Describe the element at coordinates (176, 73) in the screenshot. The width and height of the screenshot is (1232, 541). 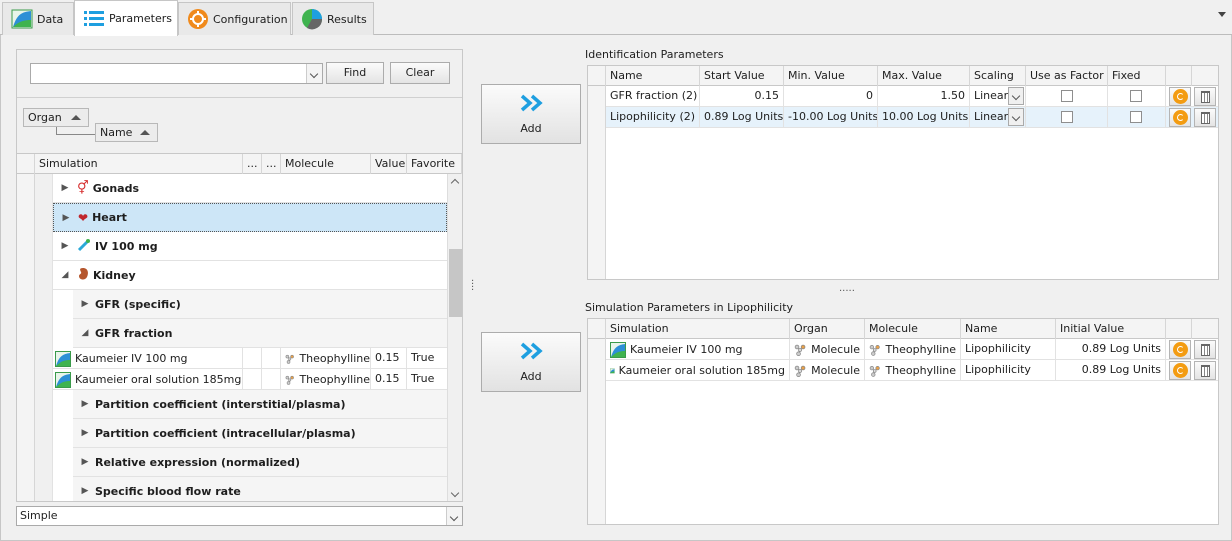
I see `search-input` at that location.